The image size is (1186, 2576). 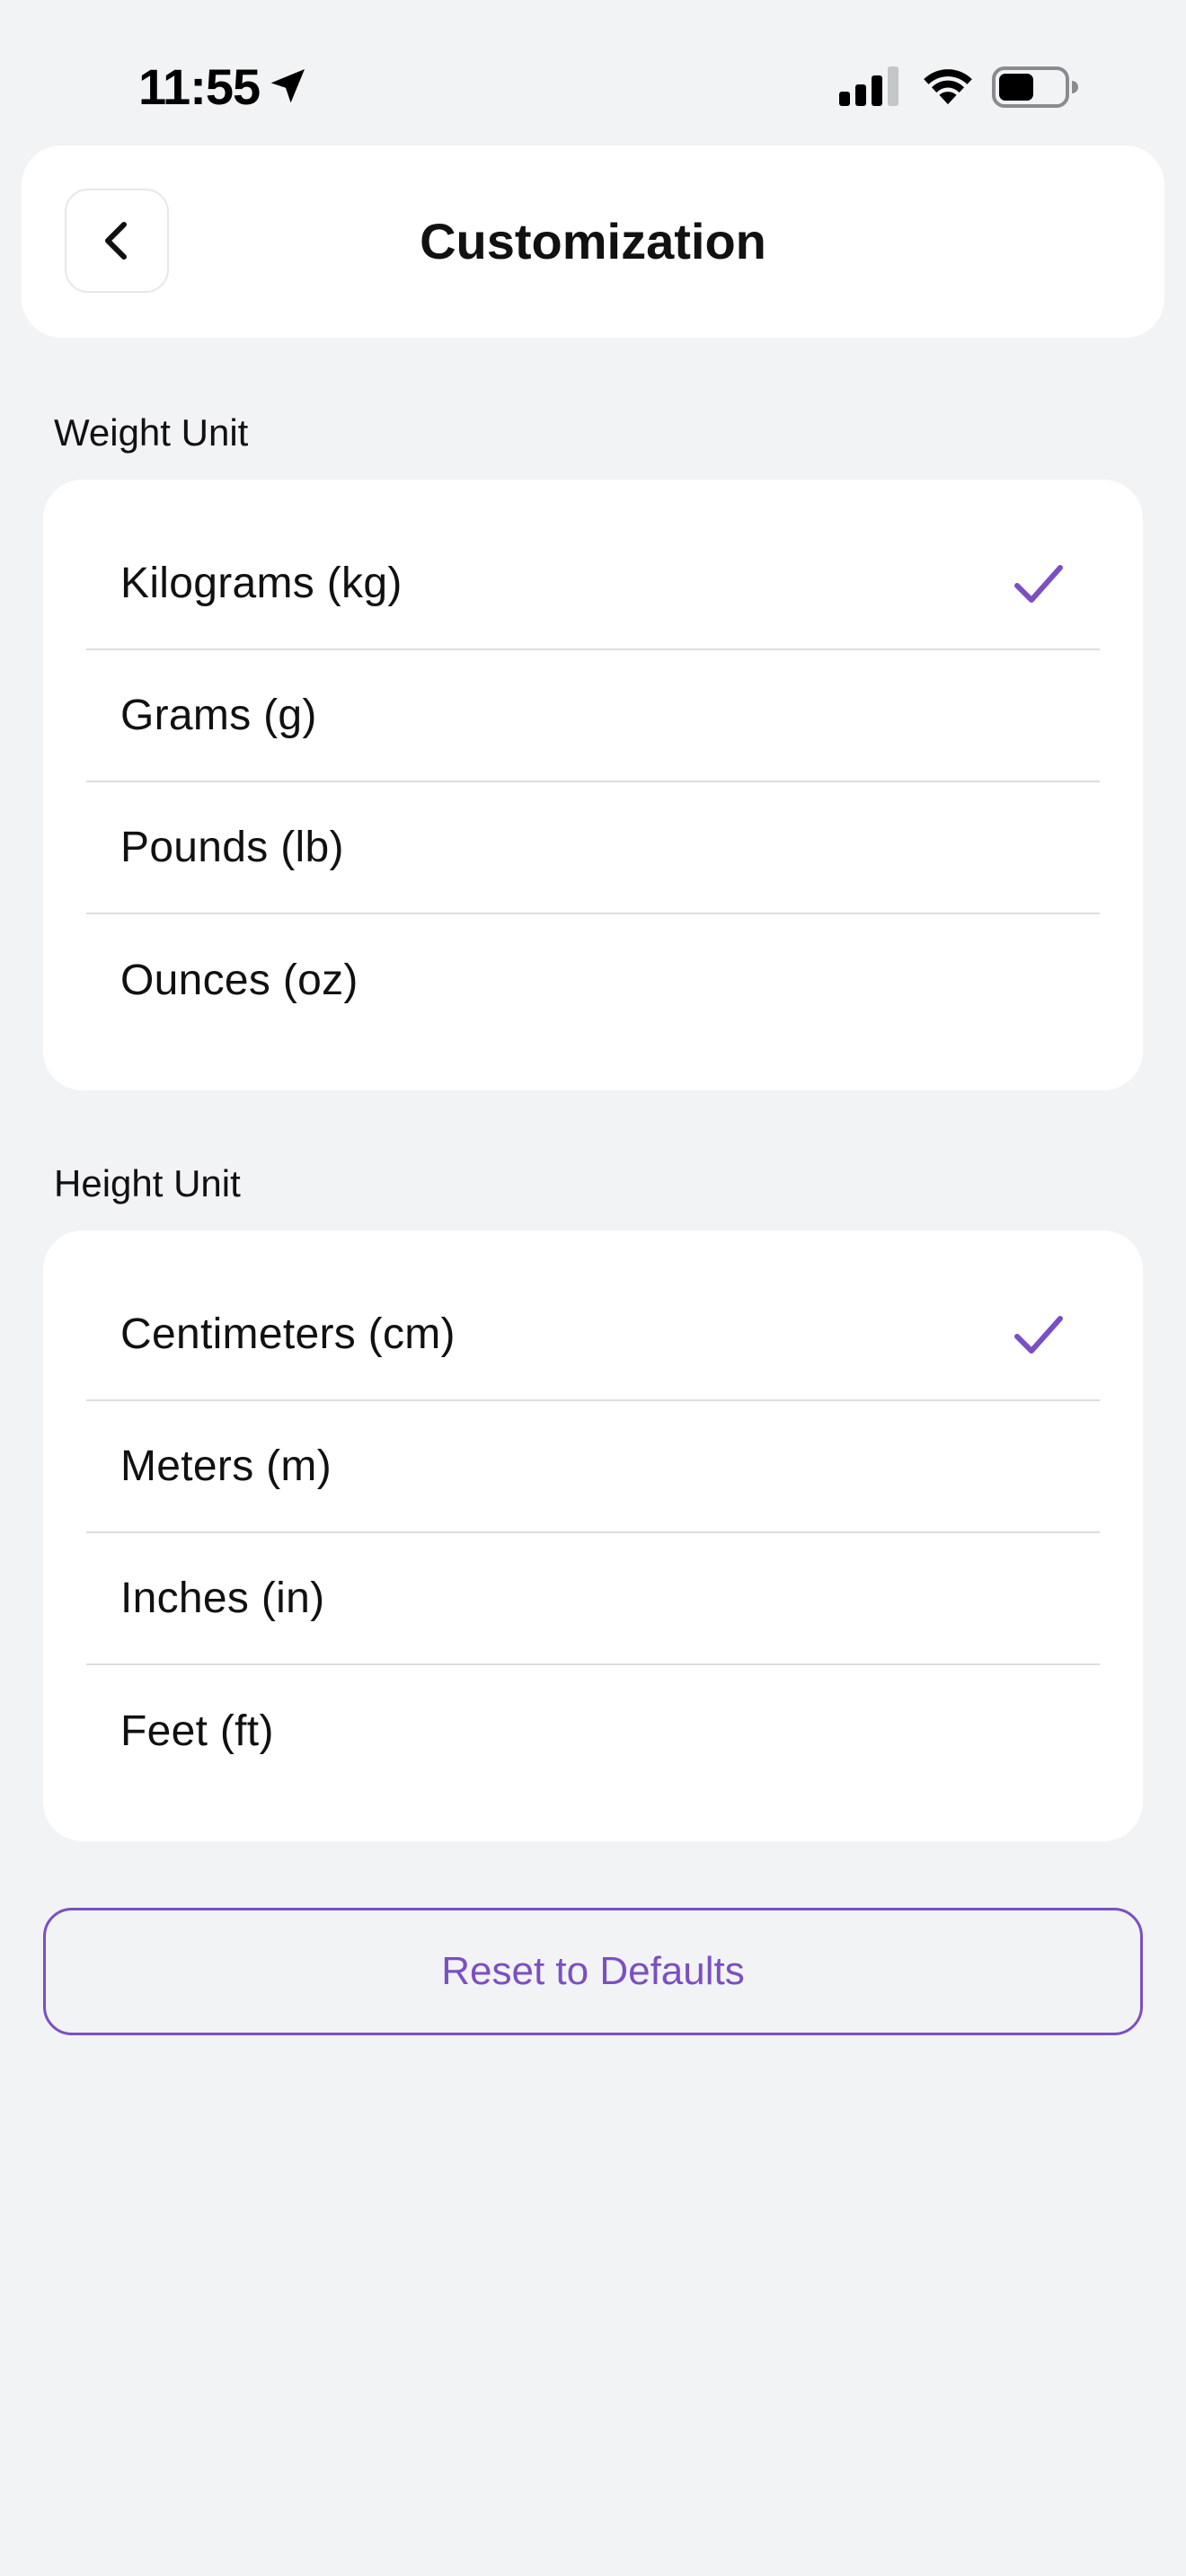 I want to click on battery-icon, so click(x=1035, y=87).